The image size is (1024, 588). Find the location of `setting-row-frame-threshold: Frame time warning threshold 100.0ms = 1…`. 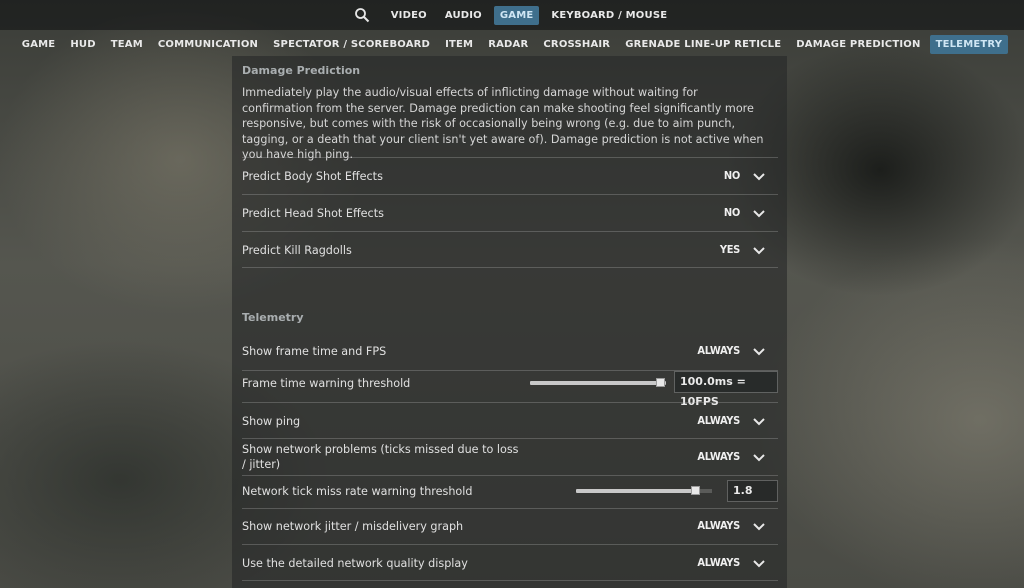

setting-row-frame-threshold: Frame time warning threshold 100.0ms = 1… is located at coordinates (510, 389).